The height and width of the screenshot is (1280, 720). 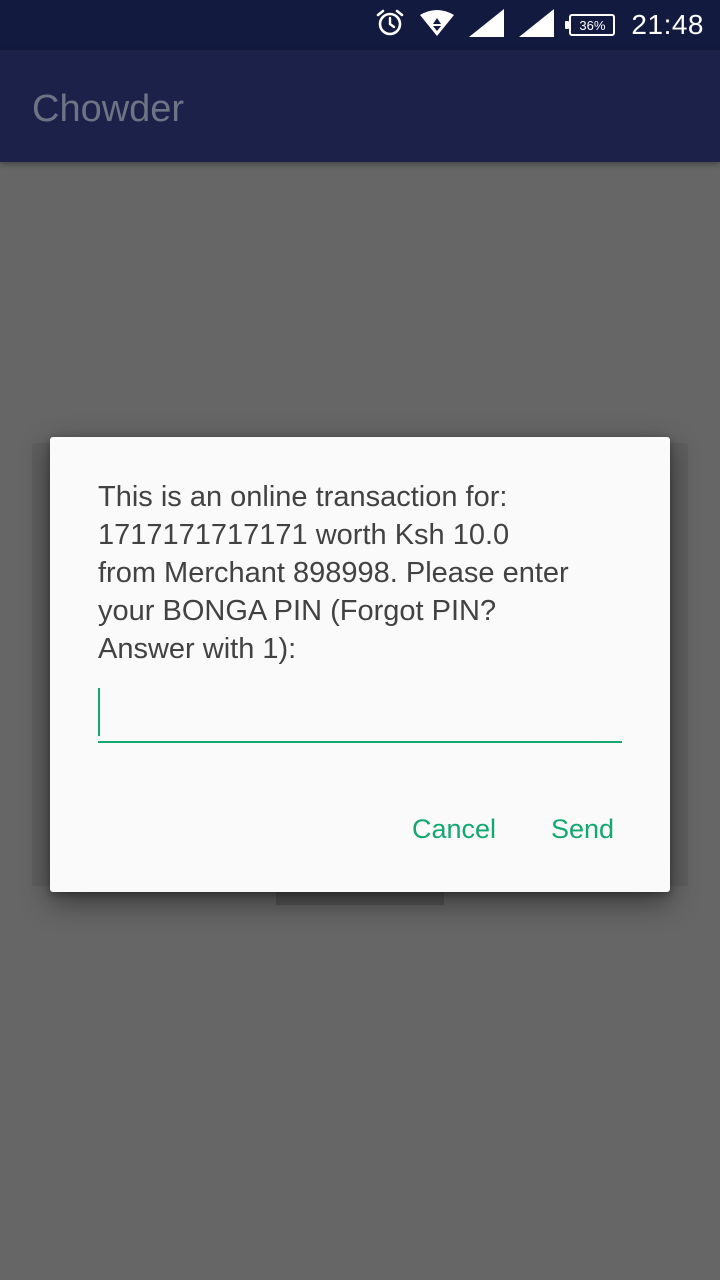 I want to click on cancel-button: Cancel, so click(x=454, y=829).